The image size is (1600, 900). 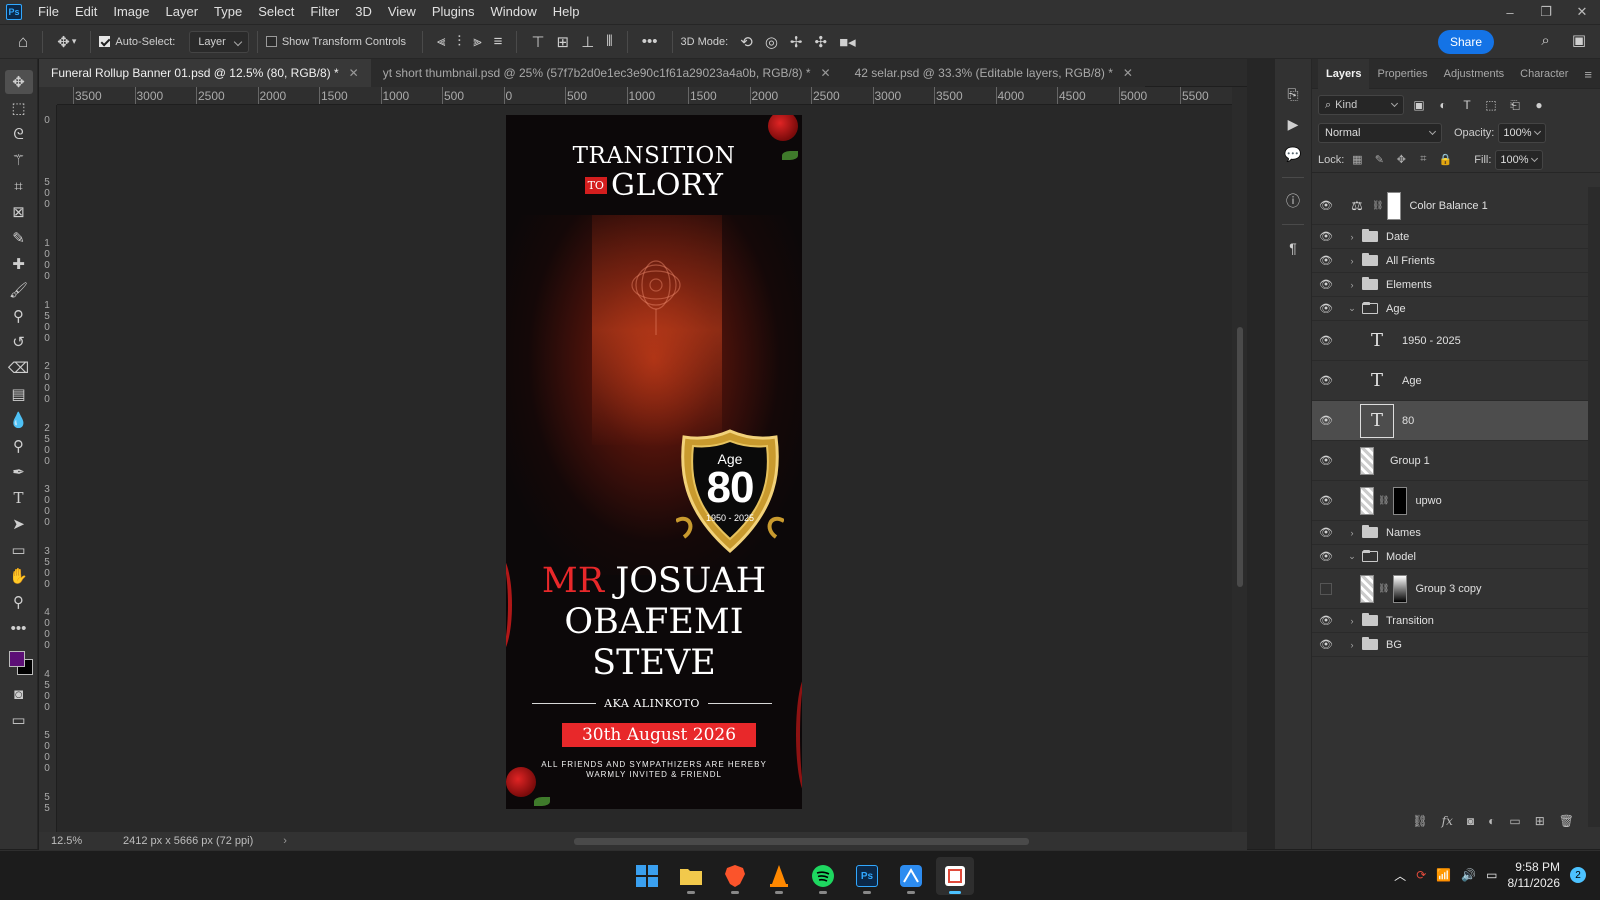 I want to click on layer-row: 👁 ⛓ upwo, so click(x=1450, y=501).